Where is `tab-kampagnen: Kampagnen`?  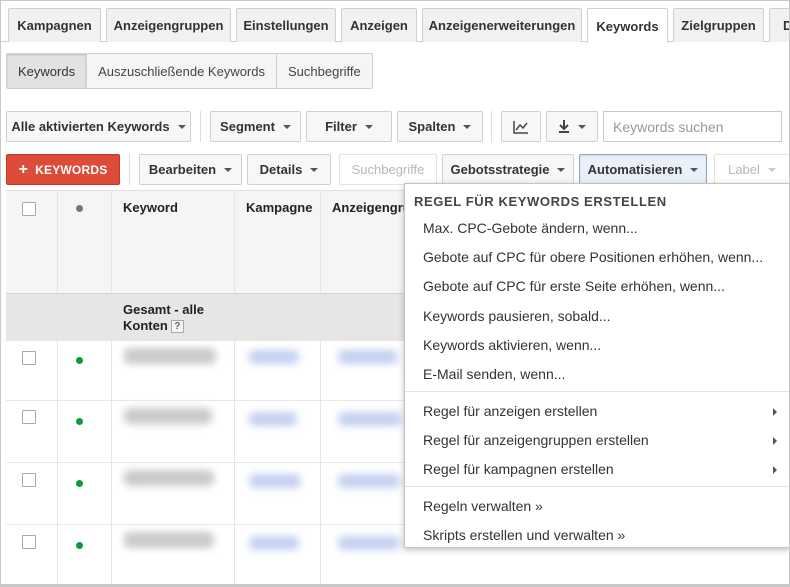
tab-kampagnen: Kampagnen is located at coordinates (54, 25).